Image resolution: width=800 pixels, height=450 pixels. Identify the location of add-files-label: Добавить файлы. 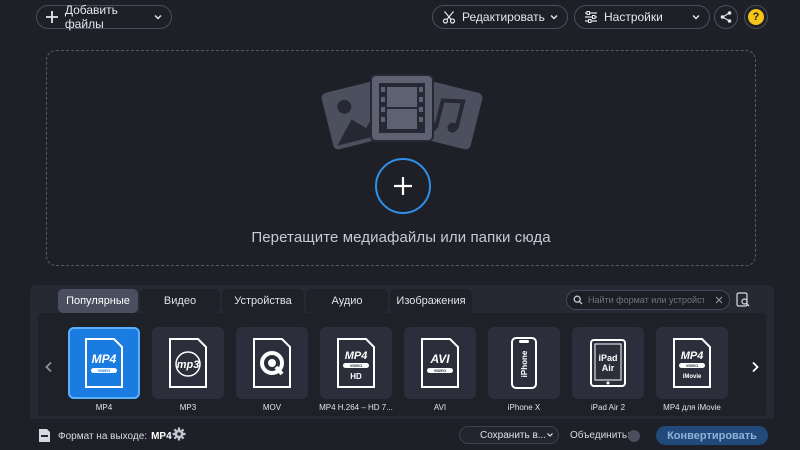
(91, 17).